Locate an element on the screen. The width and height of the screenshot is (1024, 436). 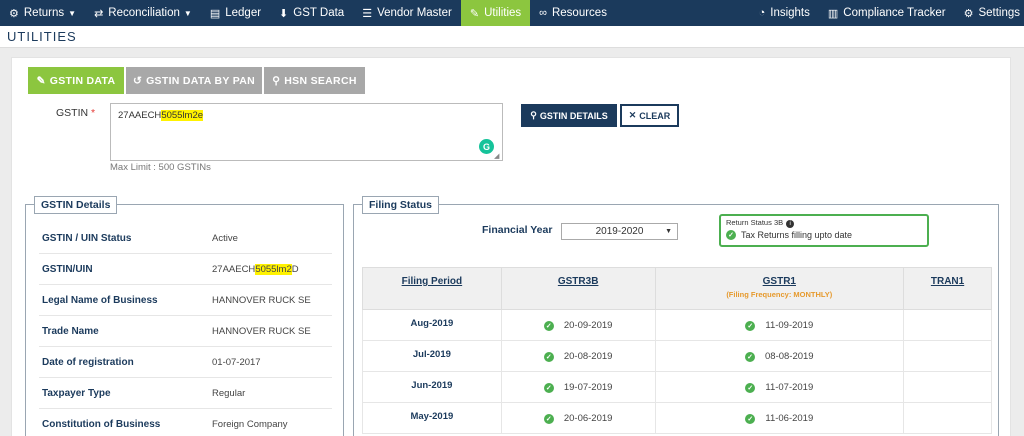
detail-row: Constitution of Business Foreign Company is located at coordinates (185, 422).